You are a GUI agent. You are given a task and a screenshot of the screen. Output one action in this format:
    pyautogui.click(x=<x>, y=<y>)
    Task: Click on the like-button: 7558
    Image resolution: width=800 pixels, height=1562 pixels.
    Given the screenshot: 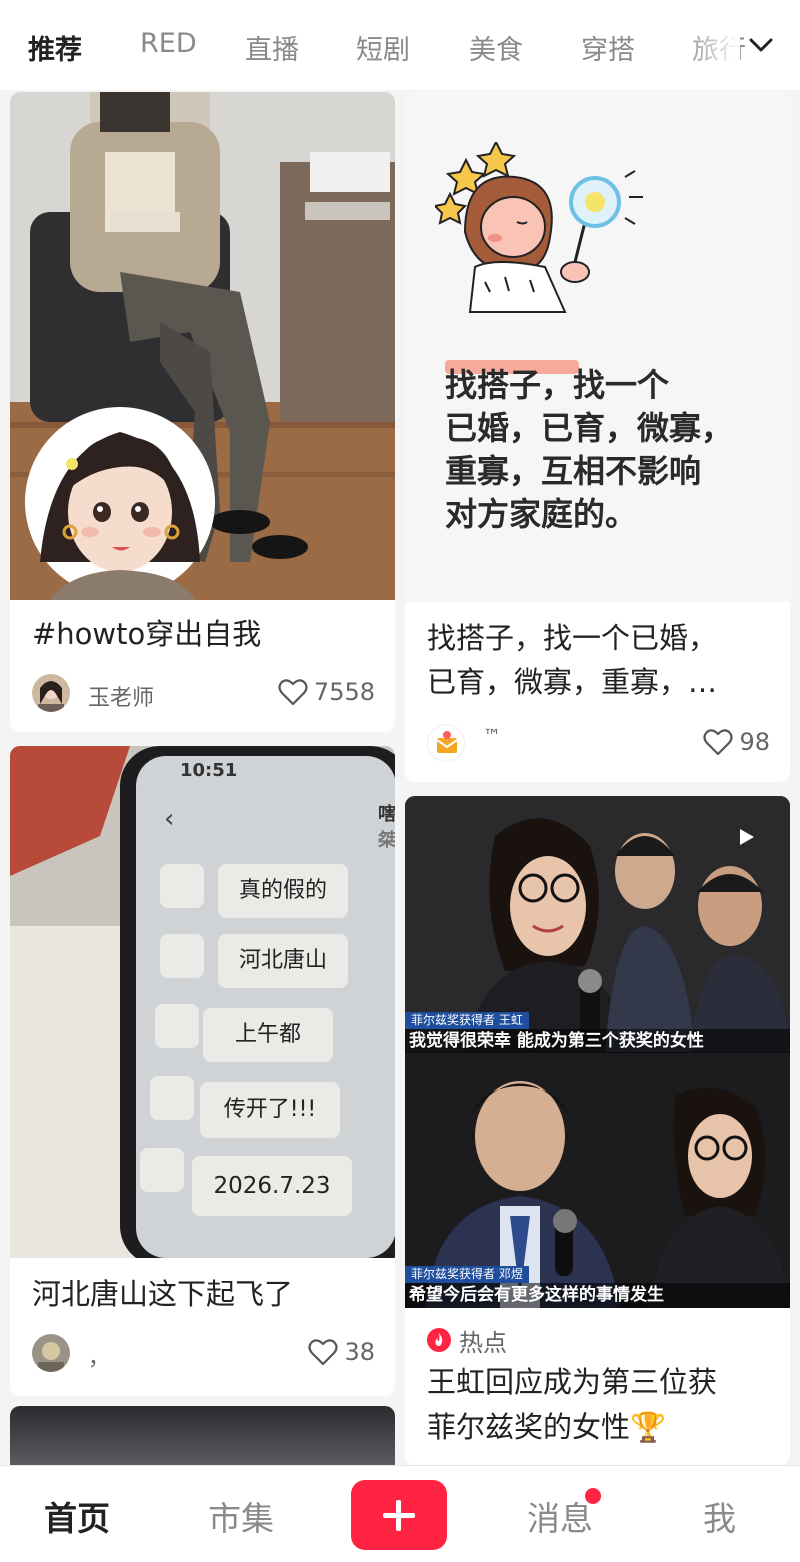 What is the action you would take?
    pyautogui.click(x=326, y=692)
    